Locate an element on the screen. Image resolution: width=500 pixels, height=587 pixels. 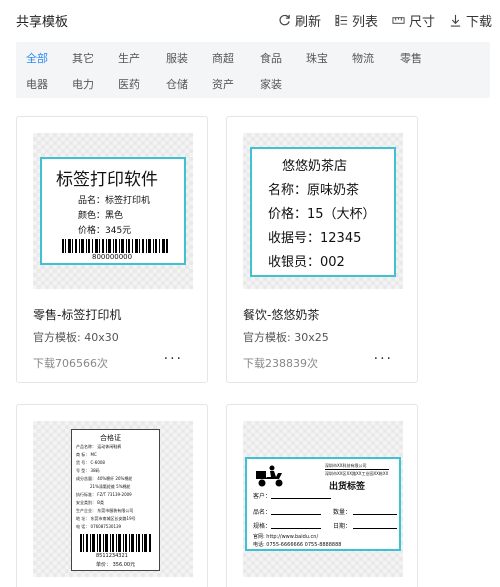
label-line: 价格：15（大杯） is located at coordinates (322, 214).